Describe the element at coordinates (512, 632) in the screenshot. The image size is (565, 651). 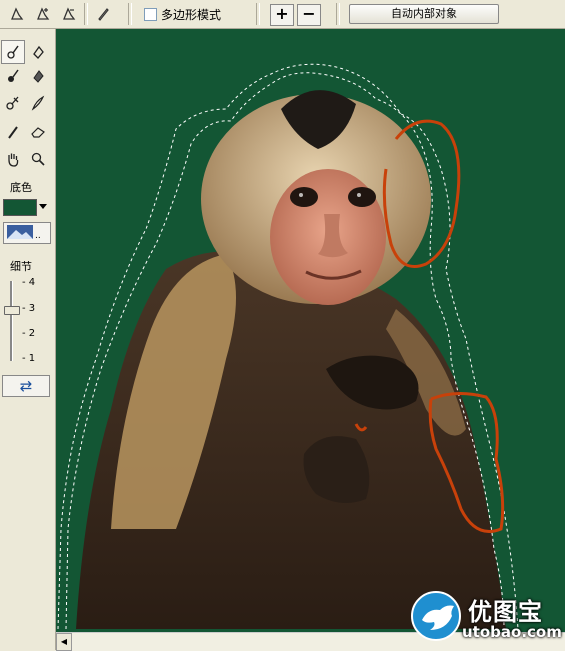
I see `brand-url: utobao.com` at that location.